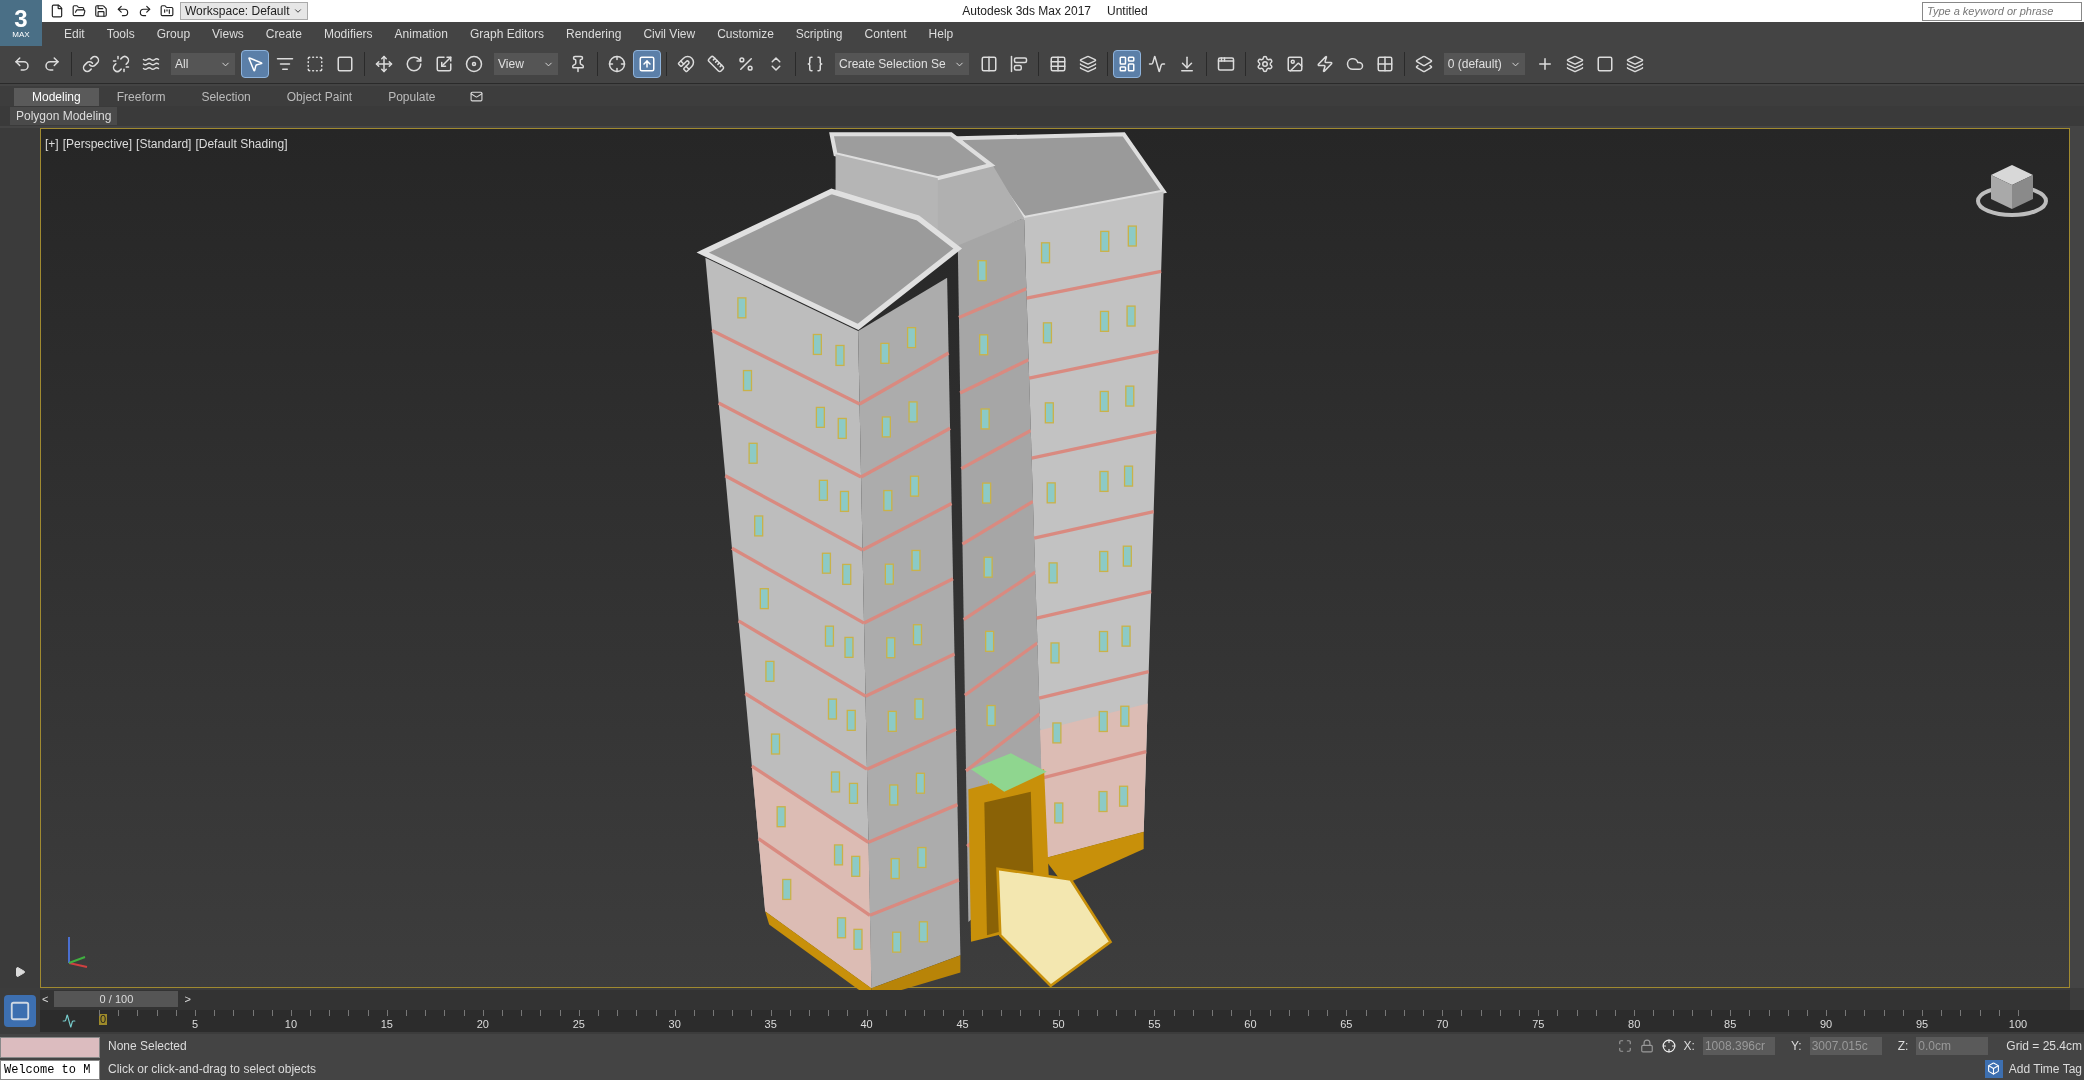  Describe the element at coordinates (962, 1025) in the screenshot. I see `frame-tick-label: 45` at that location.